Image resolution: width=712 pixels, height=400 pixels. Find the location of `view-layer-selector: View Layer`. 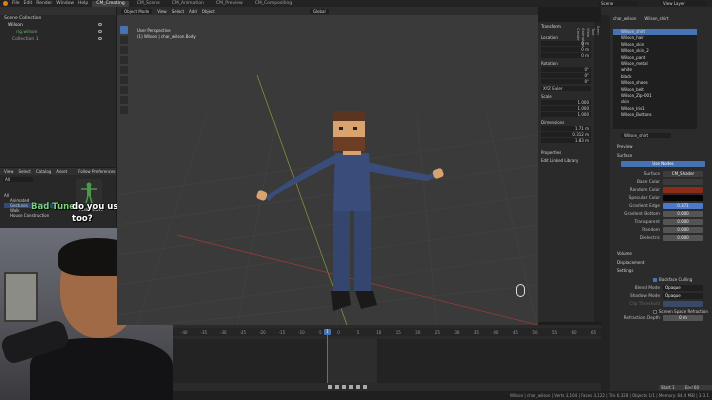

view-layer-selector: View Layer is located at coordinates (683, 3).